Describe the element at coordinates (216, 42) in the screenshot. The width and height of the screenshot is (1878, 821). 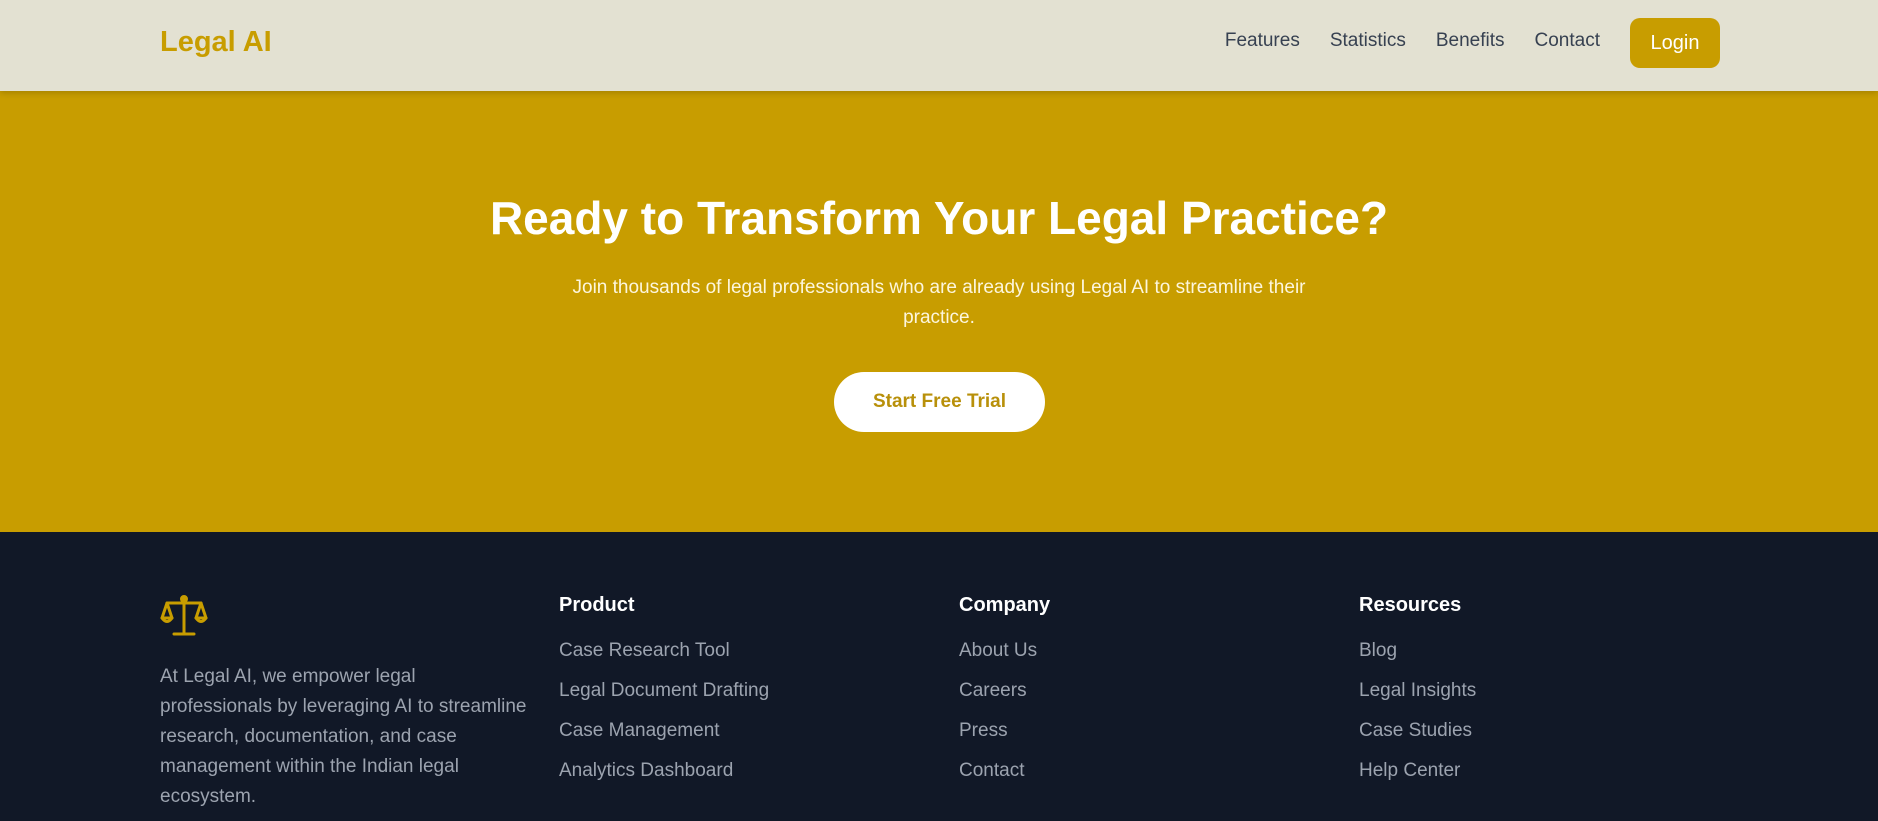
I see `brand-logo: Legal AI` at that location.